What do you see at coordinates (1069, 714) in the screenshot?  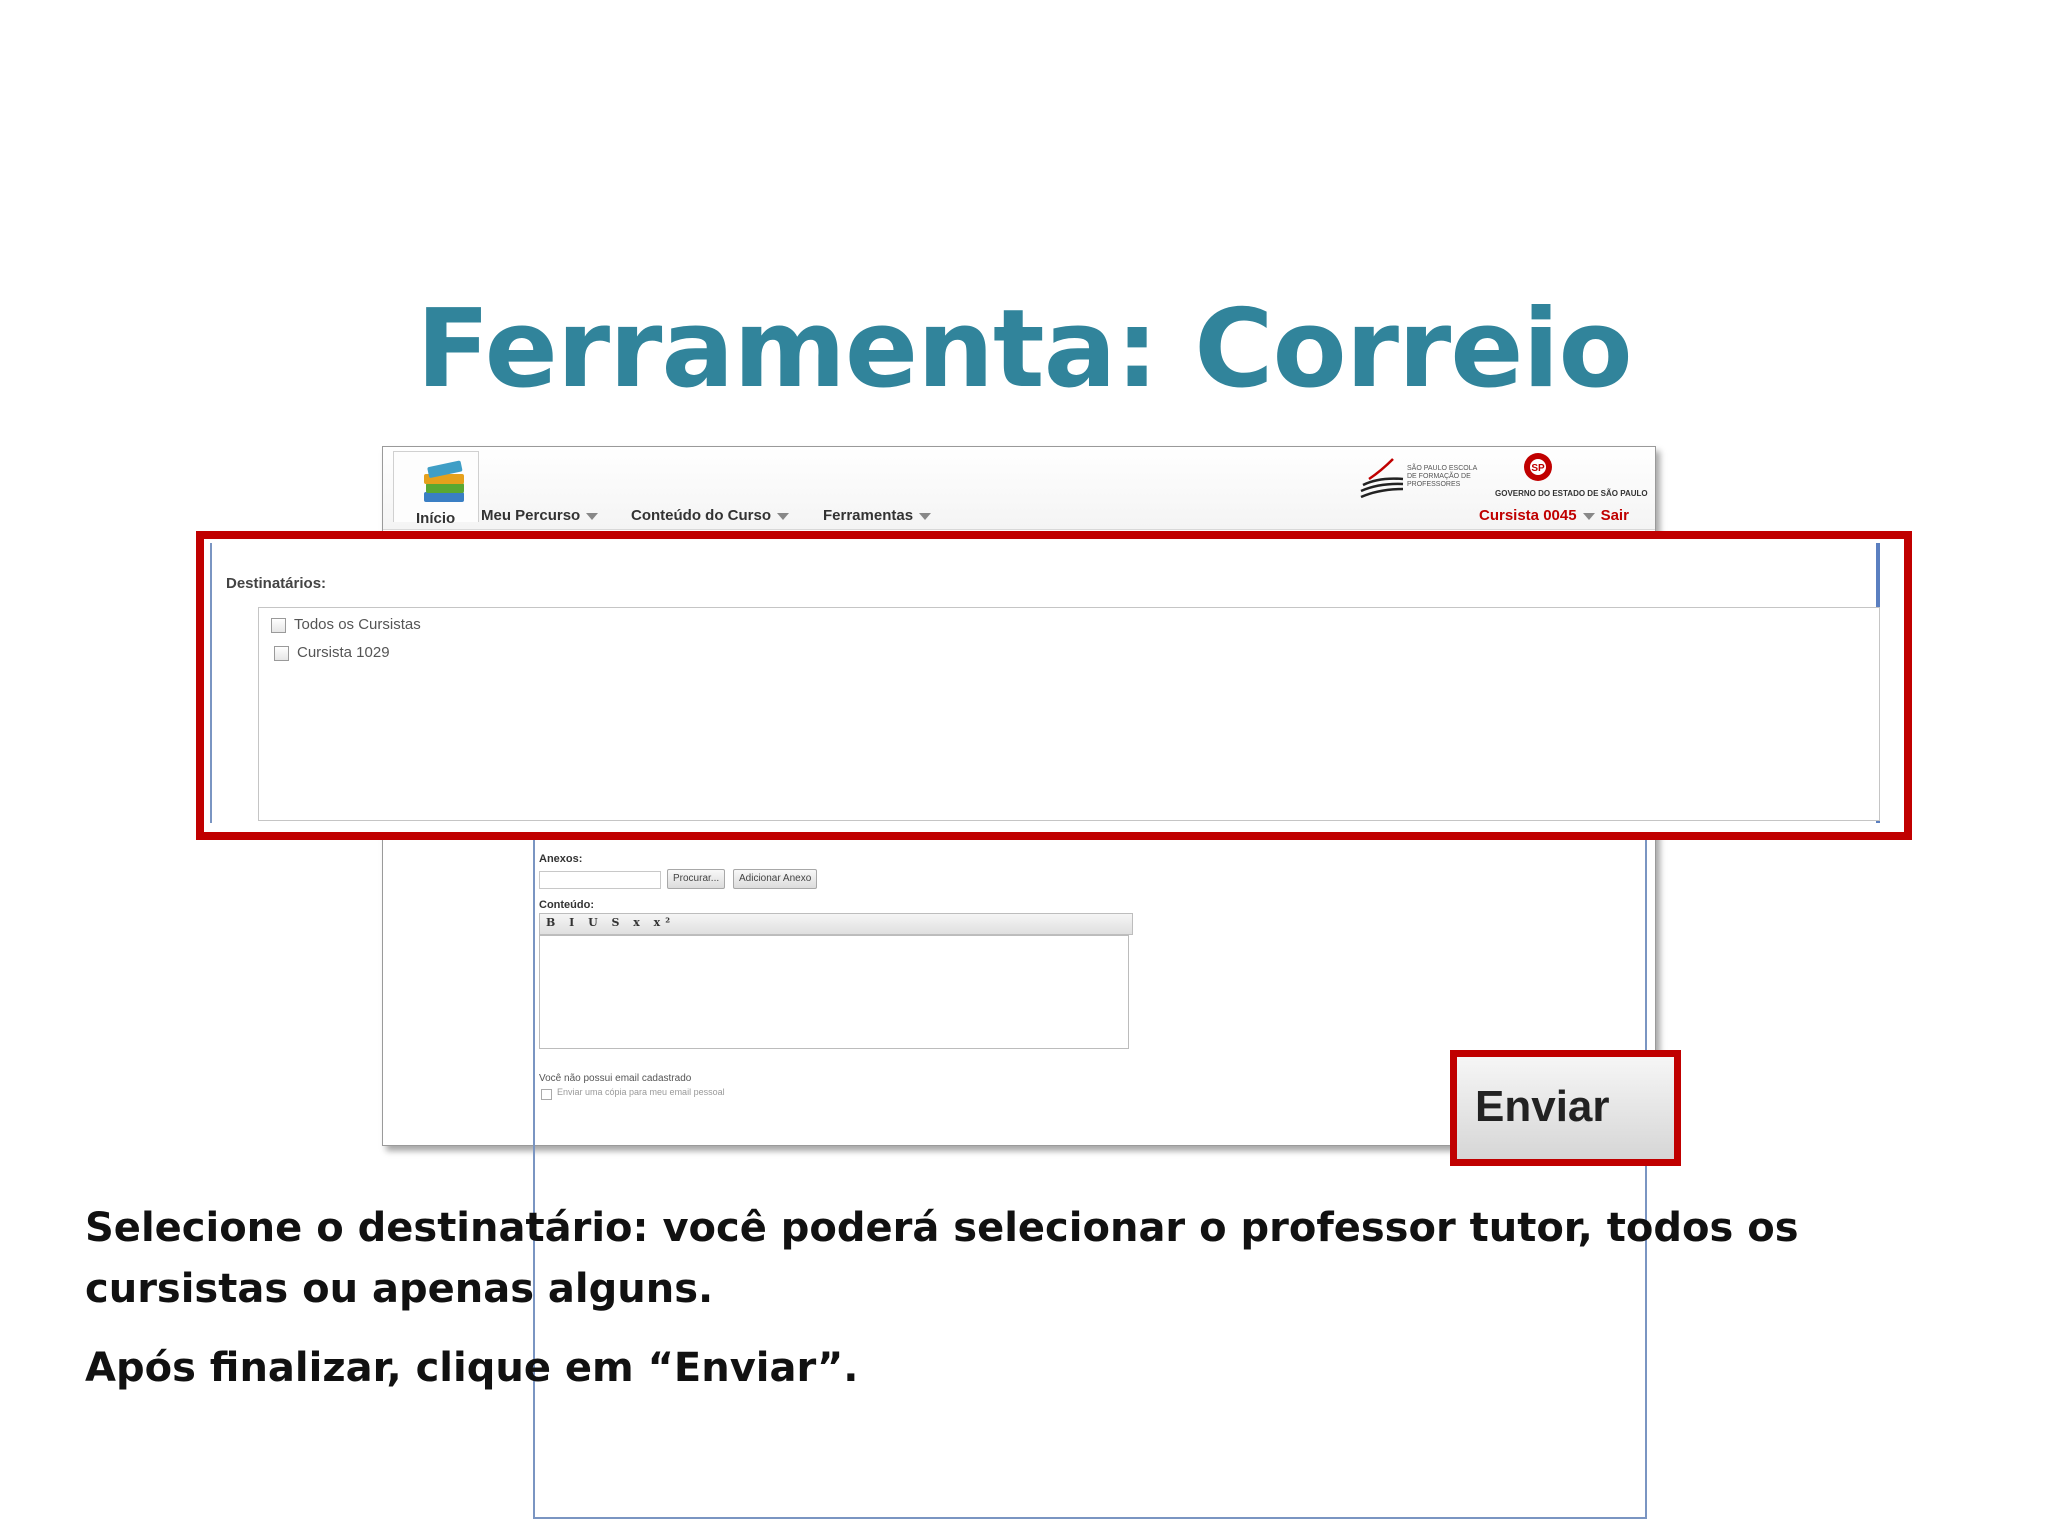 I see `recipients-list: Todos os Cursistas Cursista 1029` at bounding box center [1069, 714].